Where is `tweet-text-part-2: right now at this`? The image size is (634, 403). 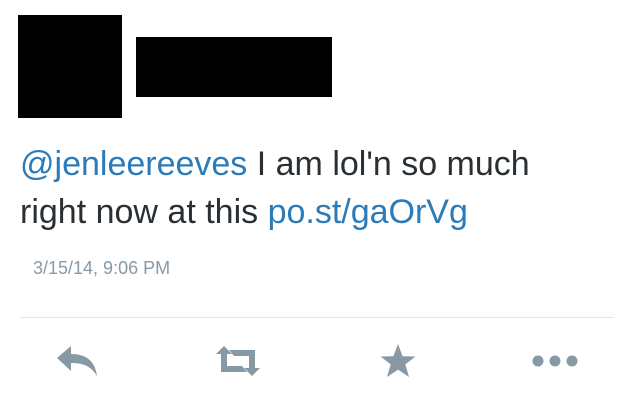 tweet-text-part-2: right now at this is located at coordinates (144, 212).